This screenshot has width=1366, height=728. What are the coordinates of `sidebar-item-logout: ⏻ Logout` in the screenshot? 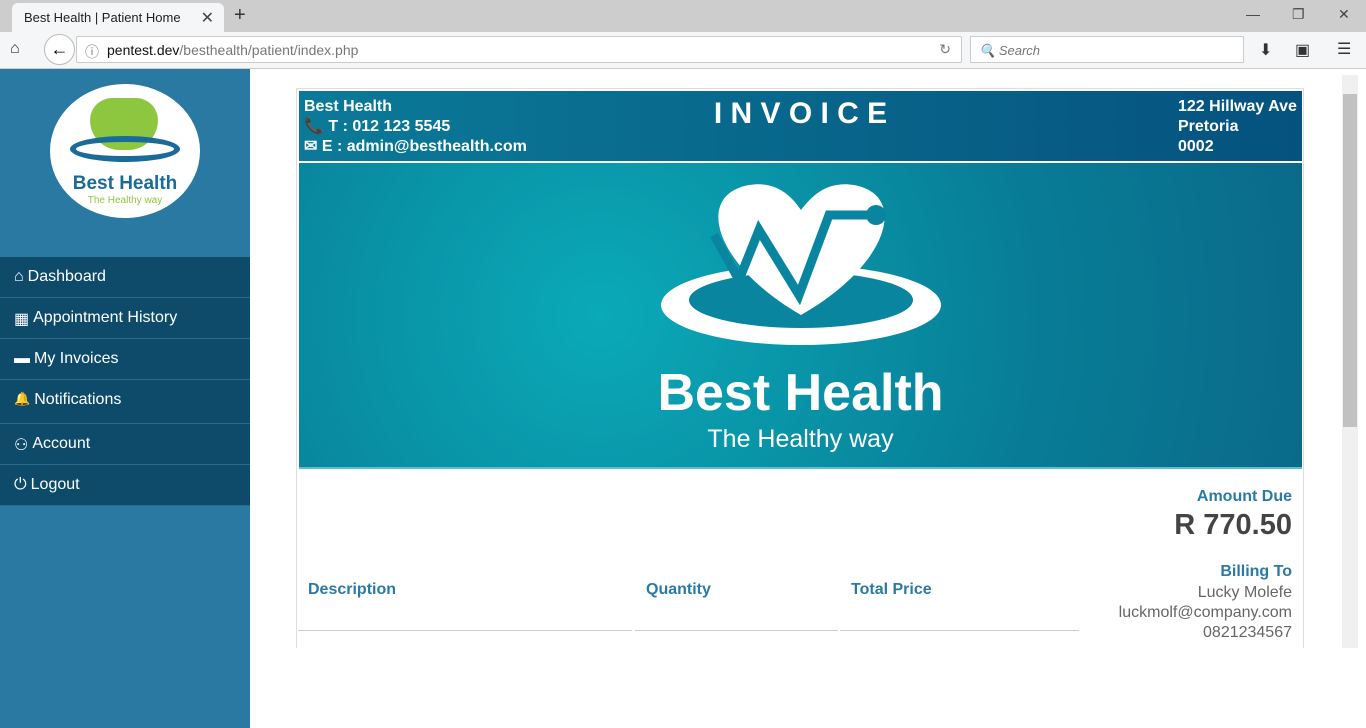 It's located at (125, 485).